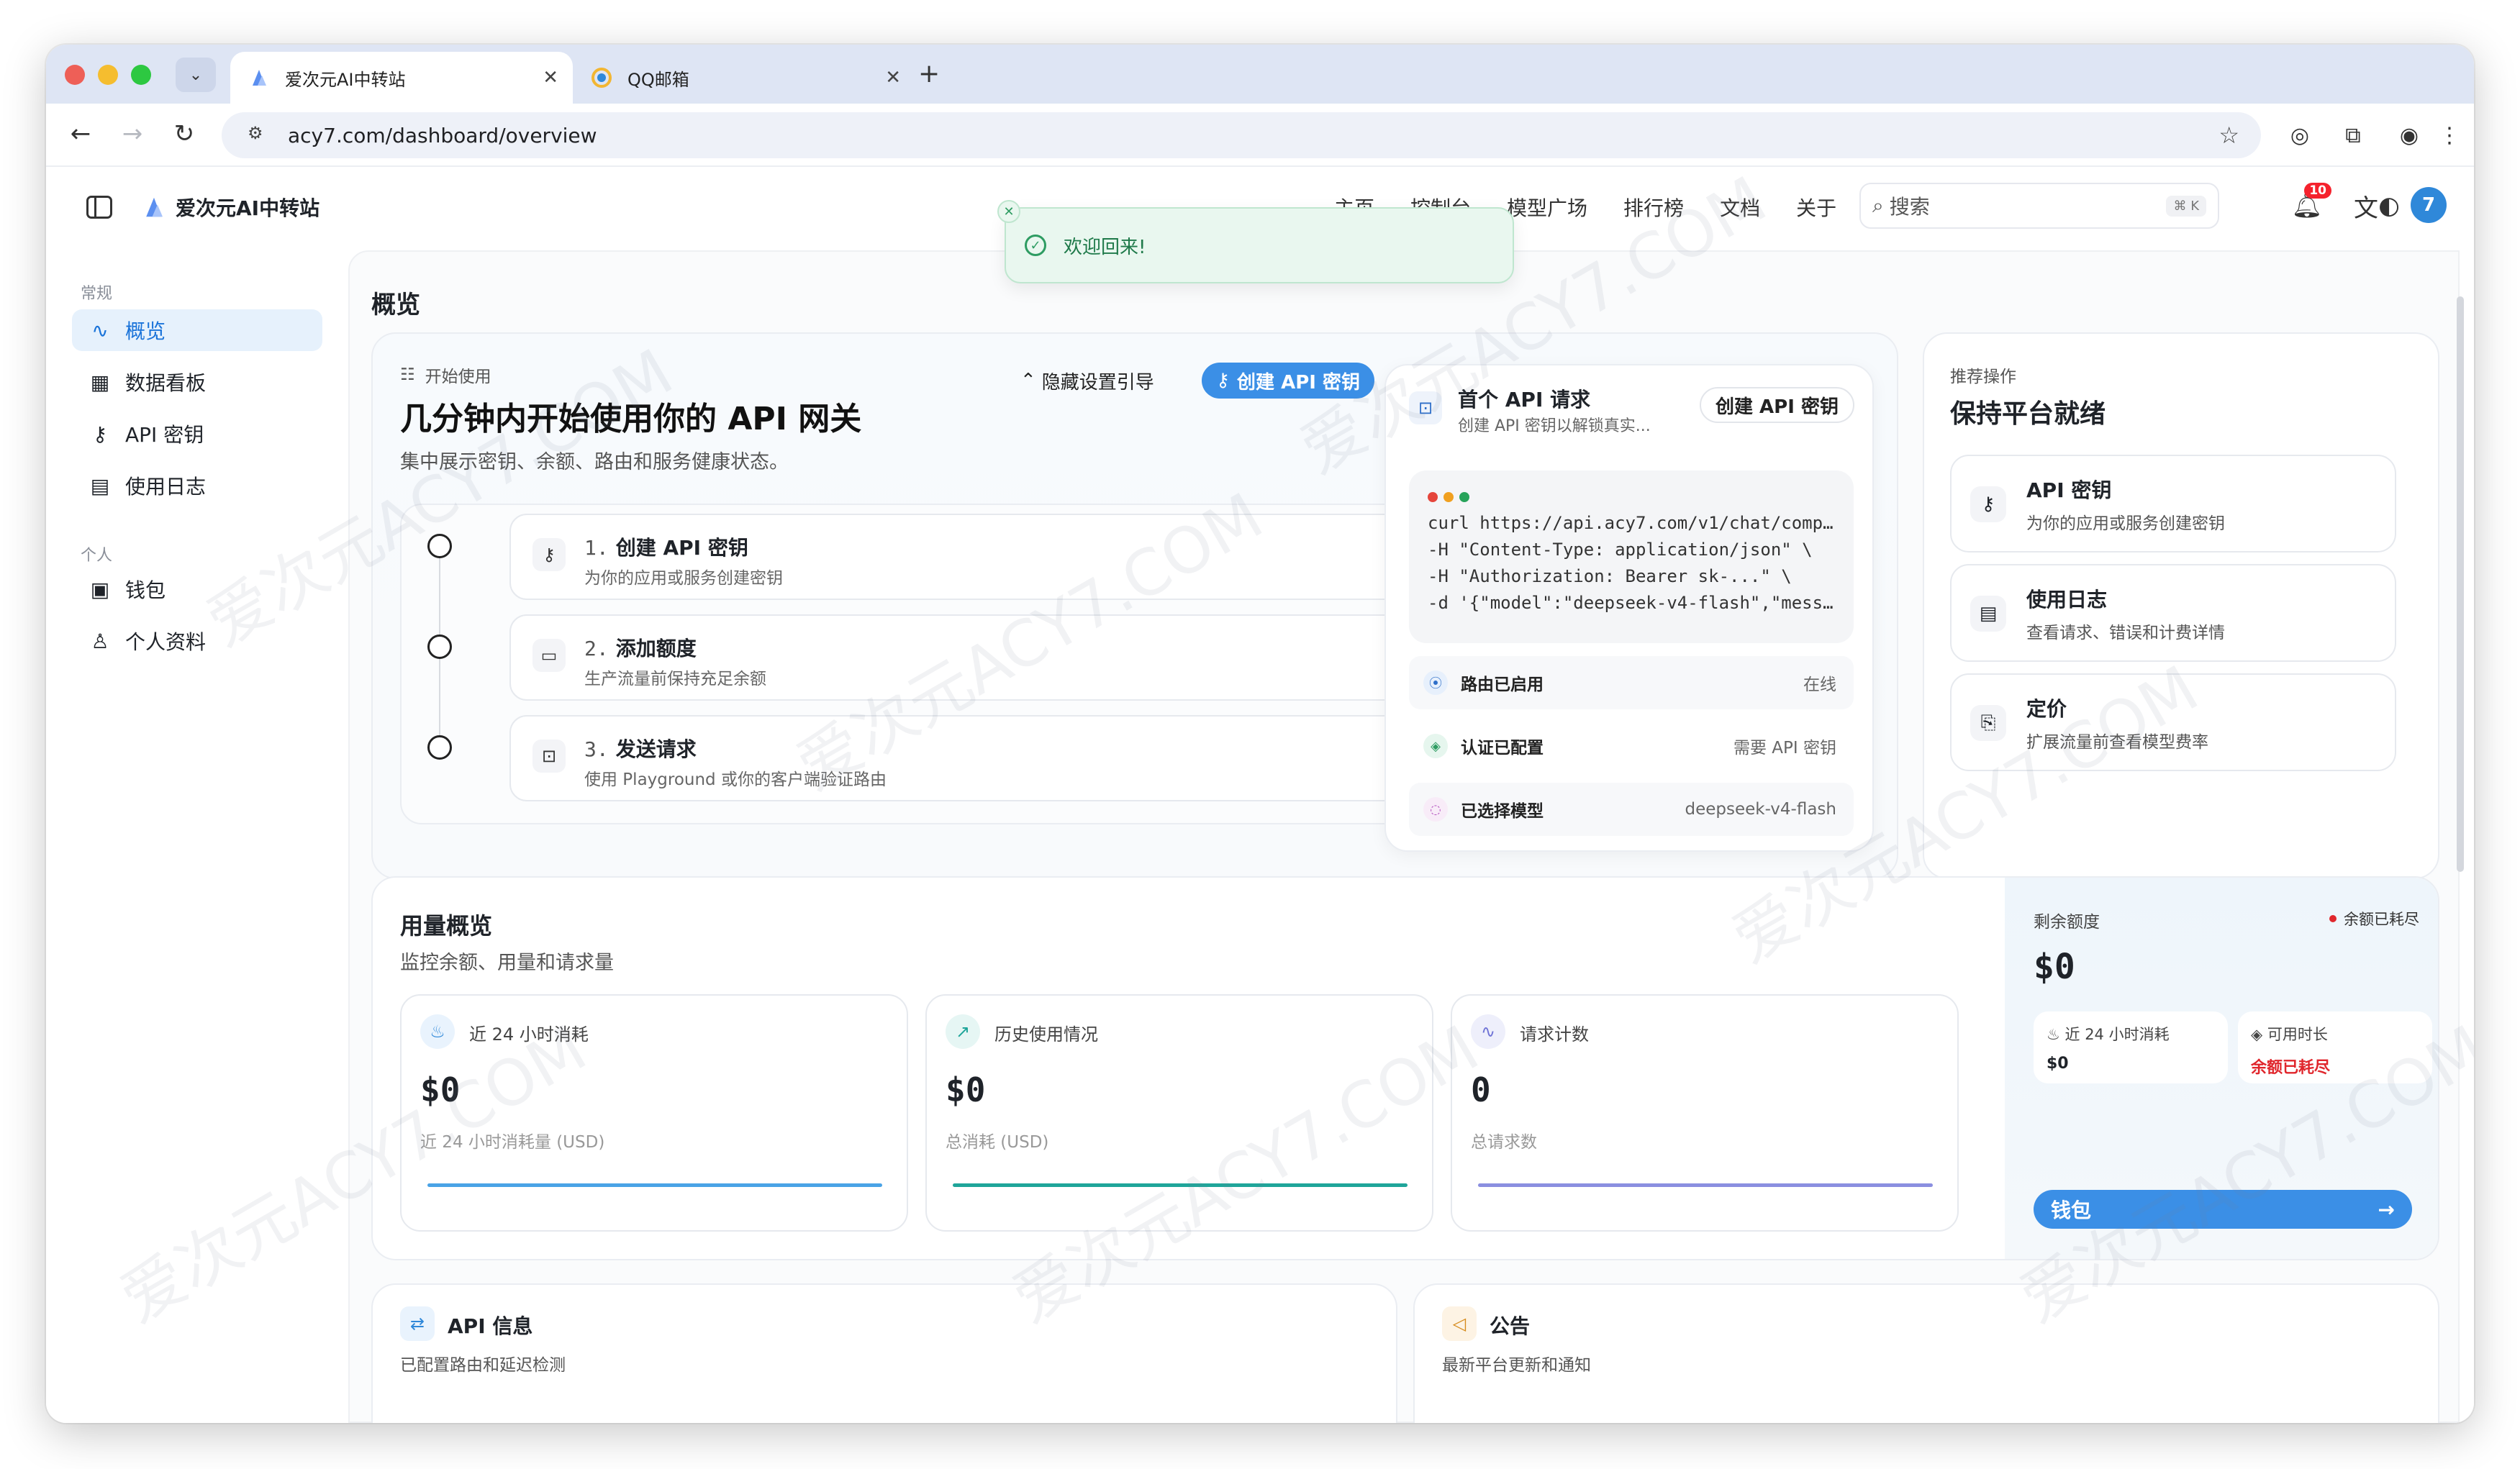 The width and height of the screenshot is (2520, 1469). I want to click on forward-icon: →, so click(132, 133).